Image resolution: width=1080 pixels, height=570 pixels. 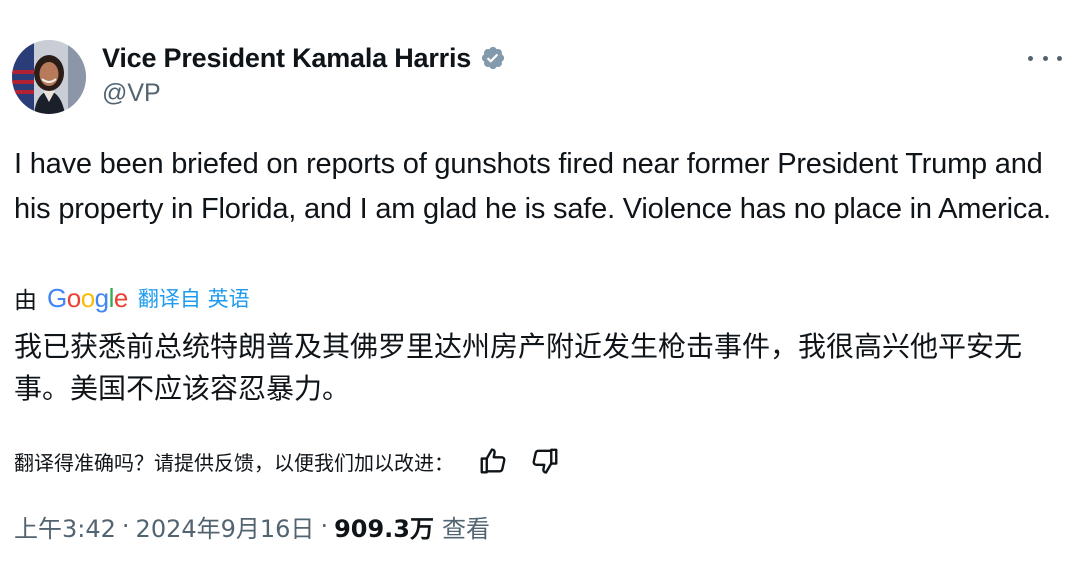 I want to click on translation-feedback: 翻译得准确吗？请提供反馈，以便我们加以改进：, so click(x=288, y=461).